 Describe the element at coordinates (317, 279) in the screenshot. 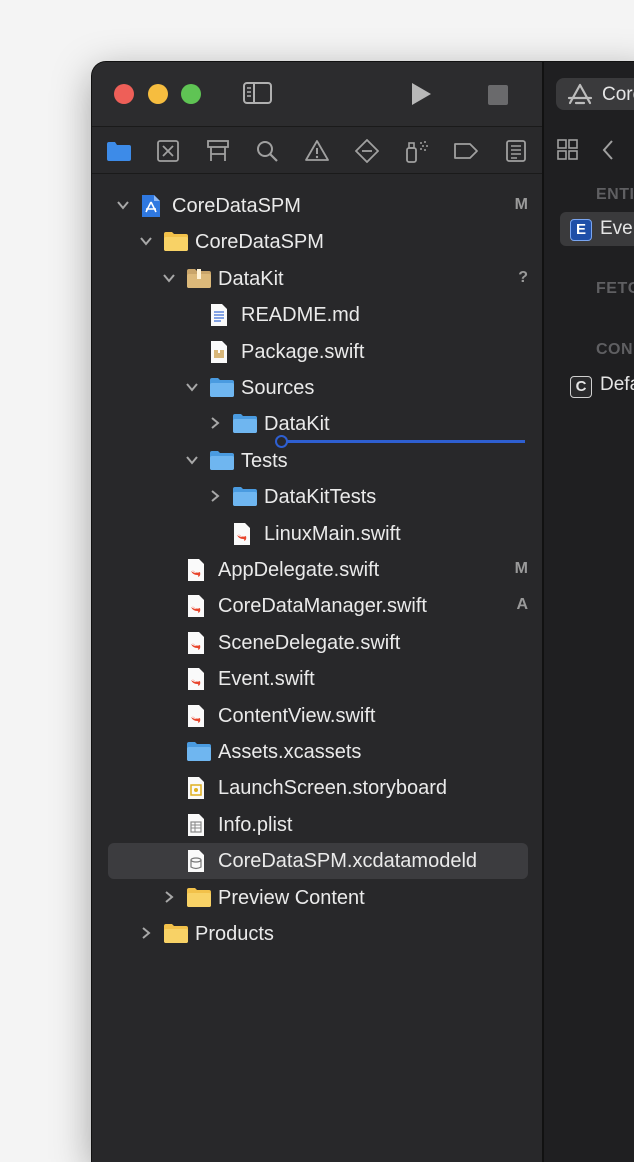

I see `tree-row: DataKit?` at that location.